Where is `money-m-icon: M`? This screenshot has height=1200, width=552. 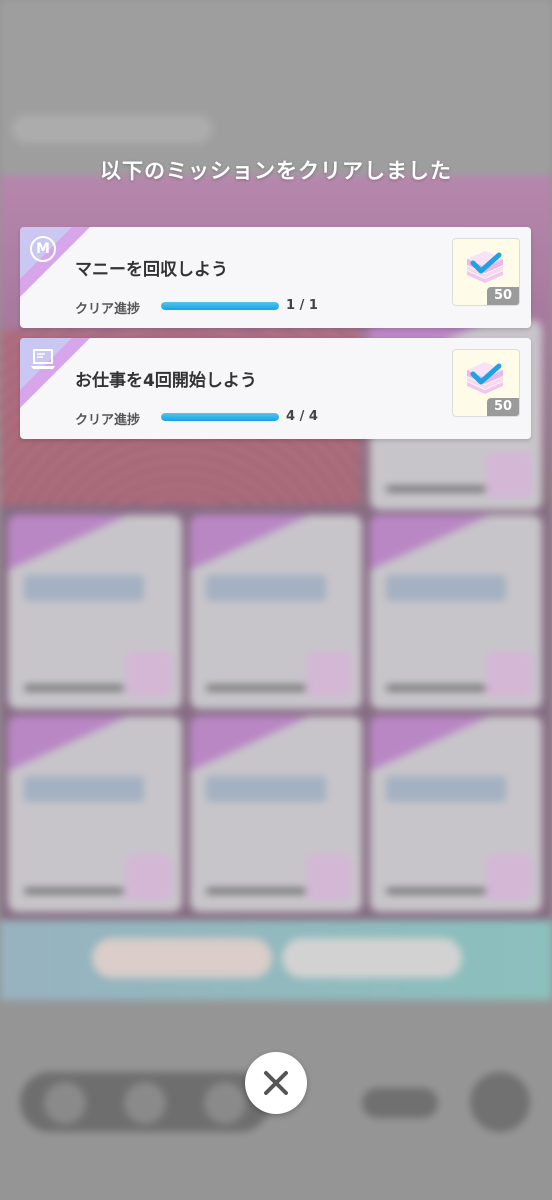 money-m-icon: M is located at coordinates (43, 249).